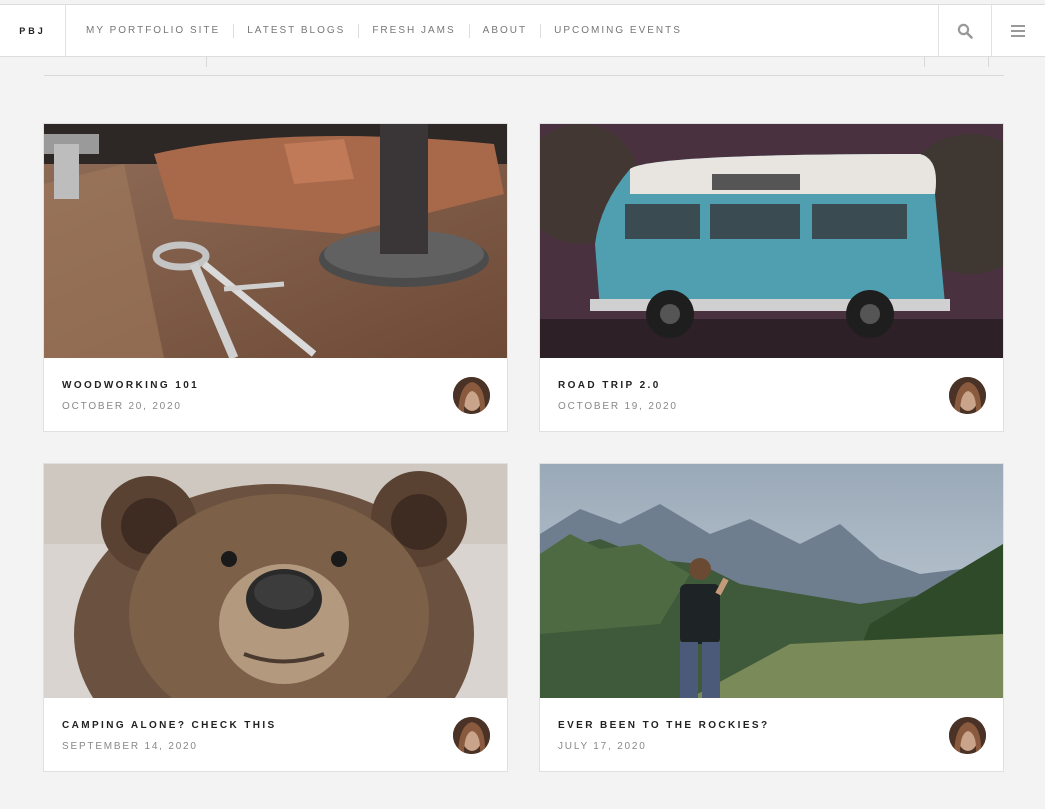 The width and height of the screenshot is (1045, 809). I want to click on search-button, so click(964, 30).